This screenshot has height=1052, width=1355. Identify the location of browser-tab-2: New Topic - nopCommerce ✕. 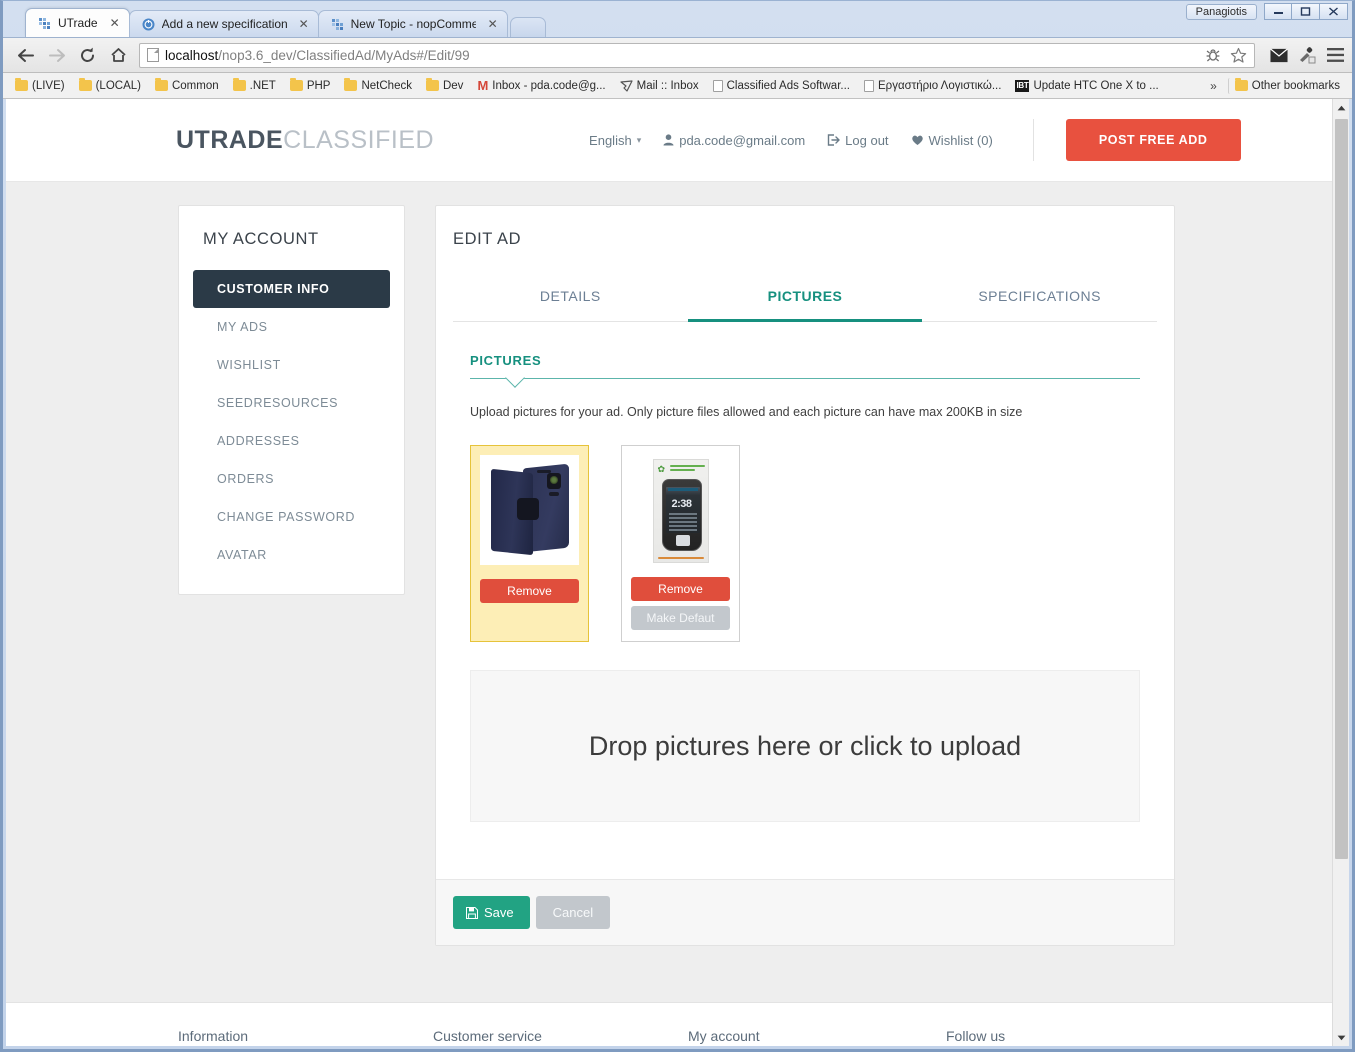
(412, 23).